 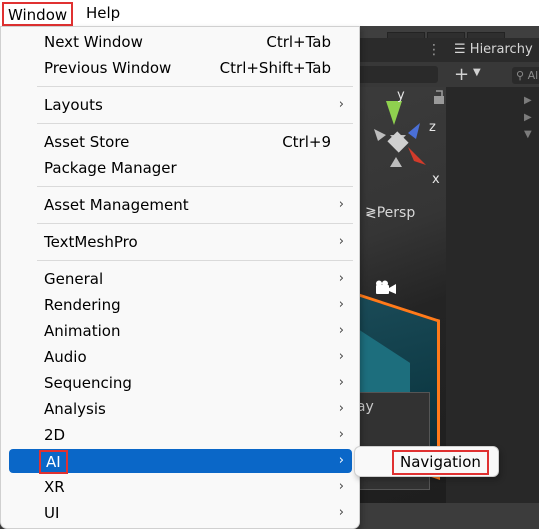 I want to click on submenu-item-navigation: Navigation, so click(x=440, y=462).